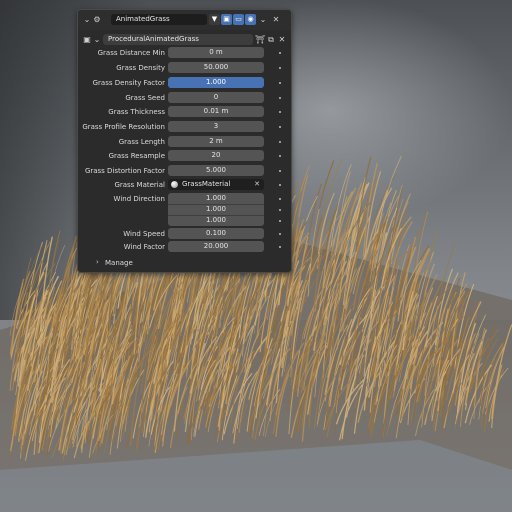 The width and height of the screenshot is (512, 512). What do you see at coordinates (216, 52) in the screenshot?
I see `property-value: 0 m` at bounding box center [216, 52].